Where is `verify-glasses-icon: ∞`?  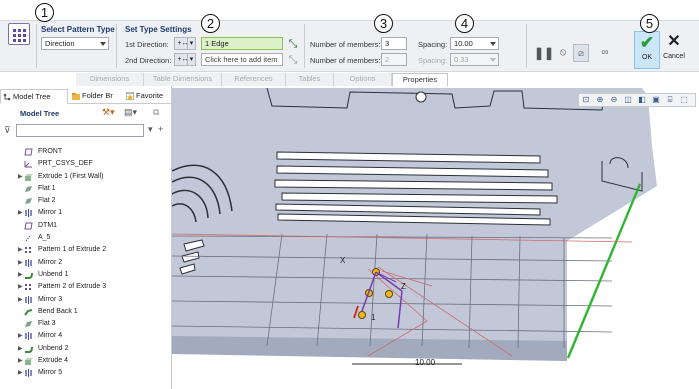 verify-glasses-icon: ∞ is located at coordinates (605, 53).